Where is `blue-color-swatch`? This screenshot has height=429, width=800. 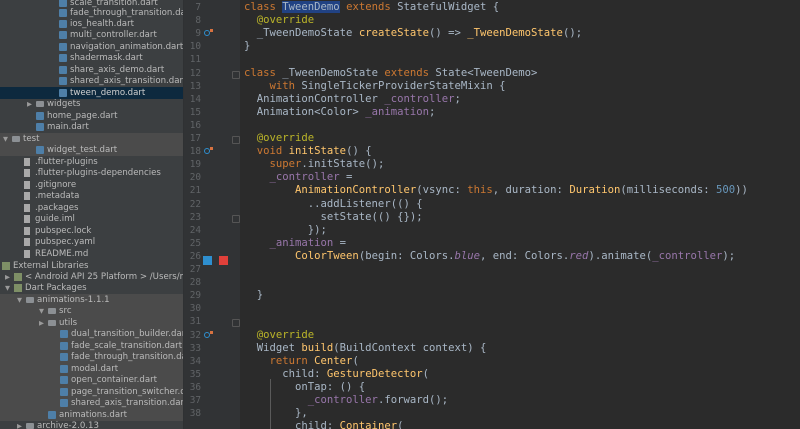
blue-color-swatch is located at coordinates (207, 260).